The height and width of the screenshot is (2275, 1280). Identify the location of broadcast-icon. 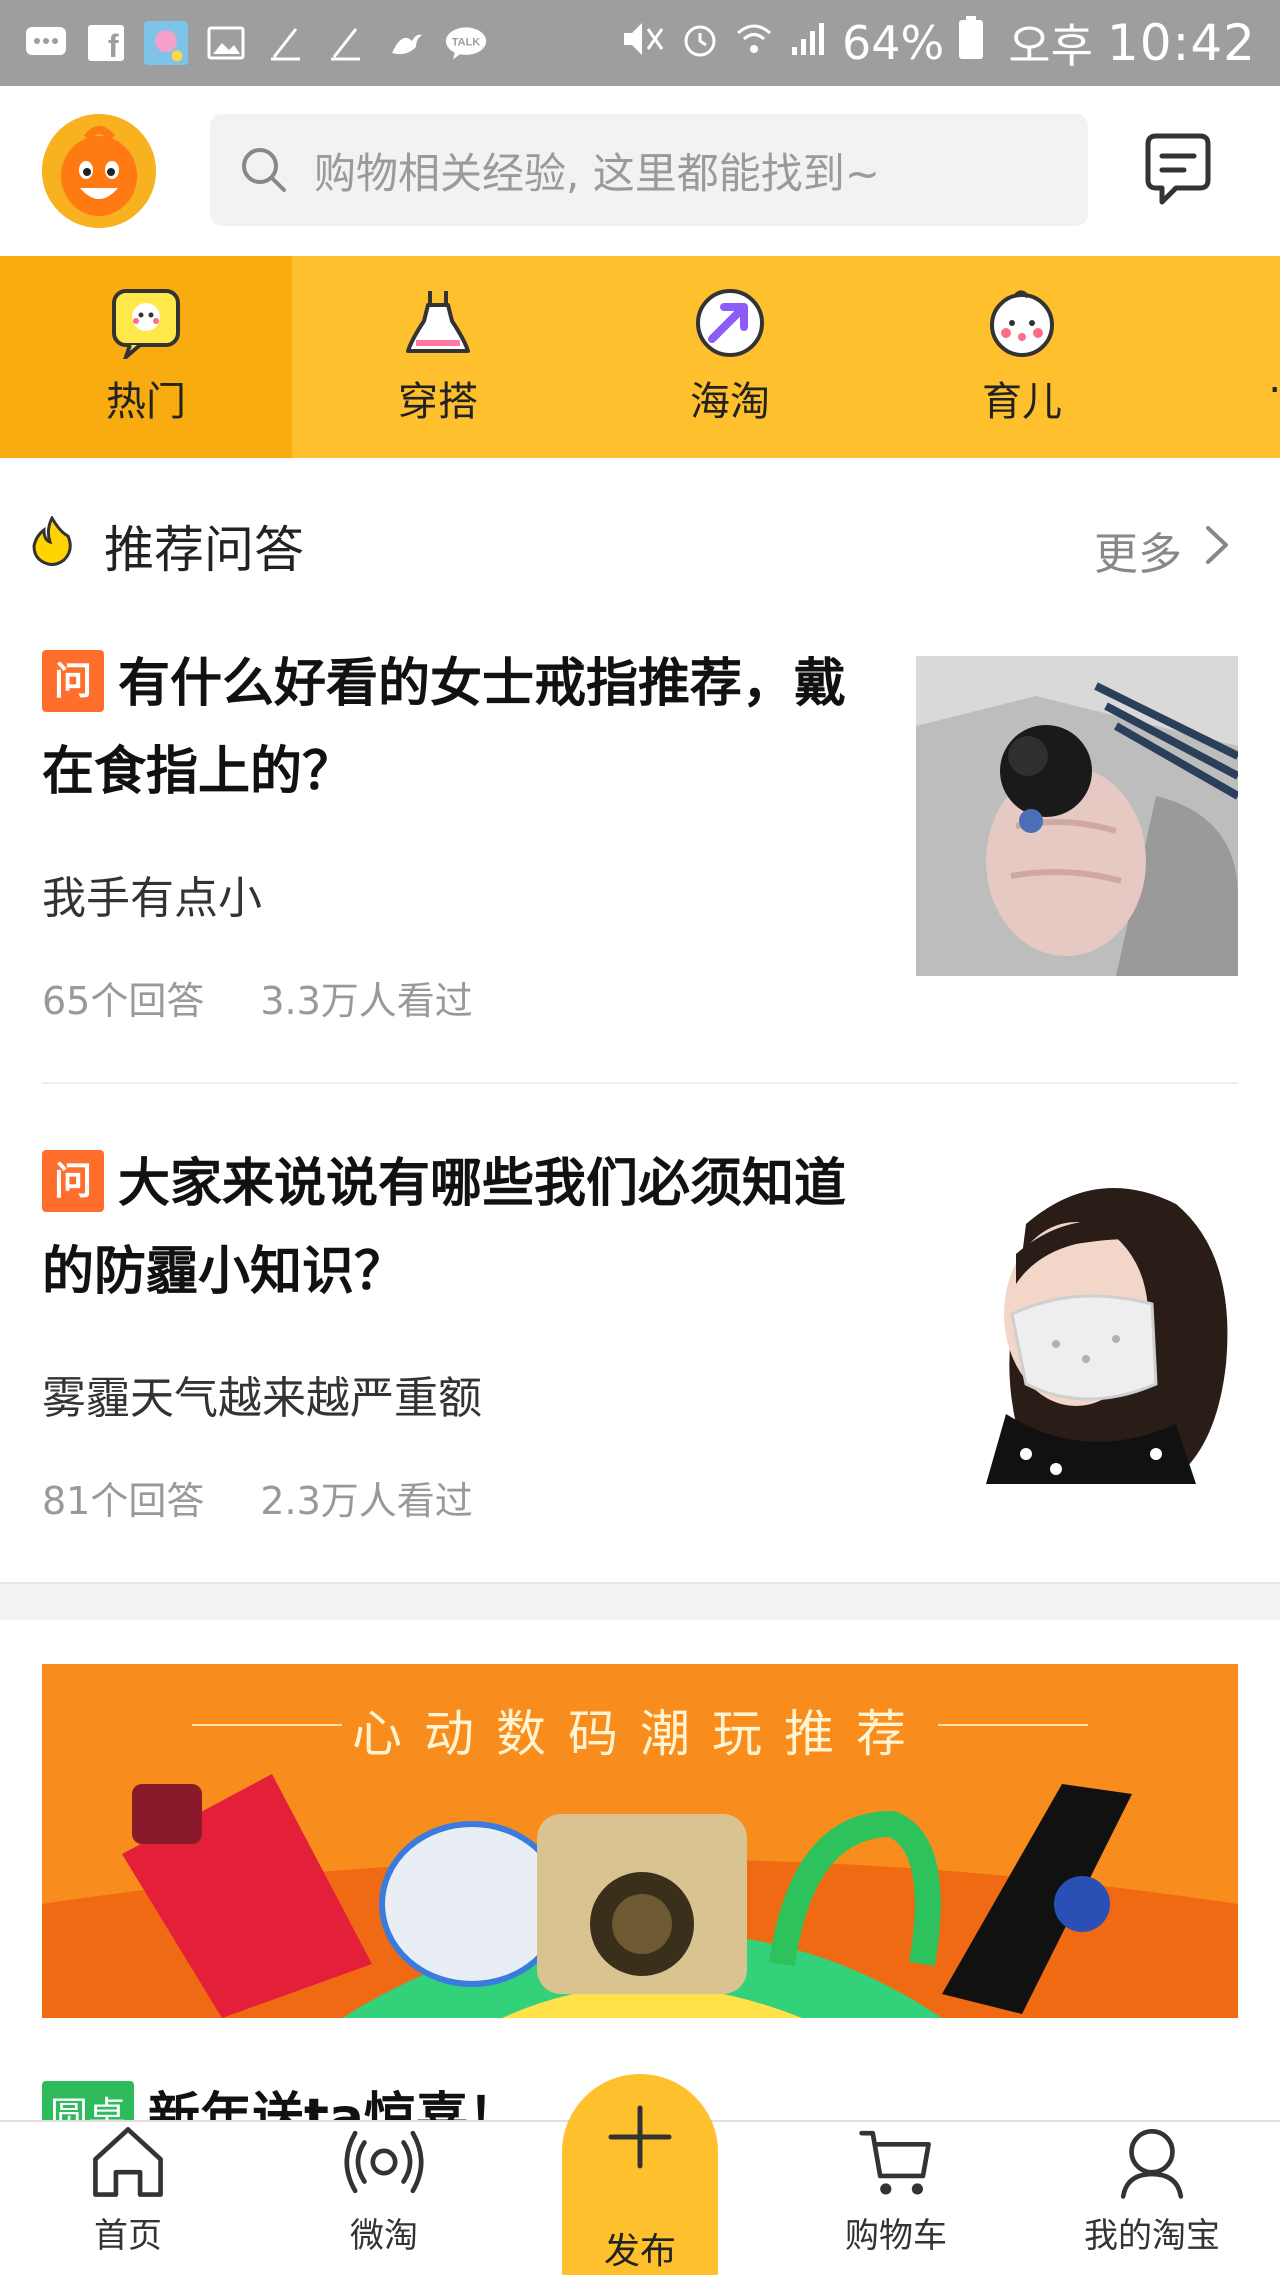
(384, 2162).